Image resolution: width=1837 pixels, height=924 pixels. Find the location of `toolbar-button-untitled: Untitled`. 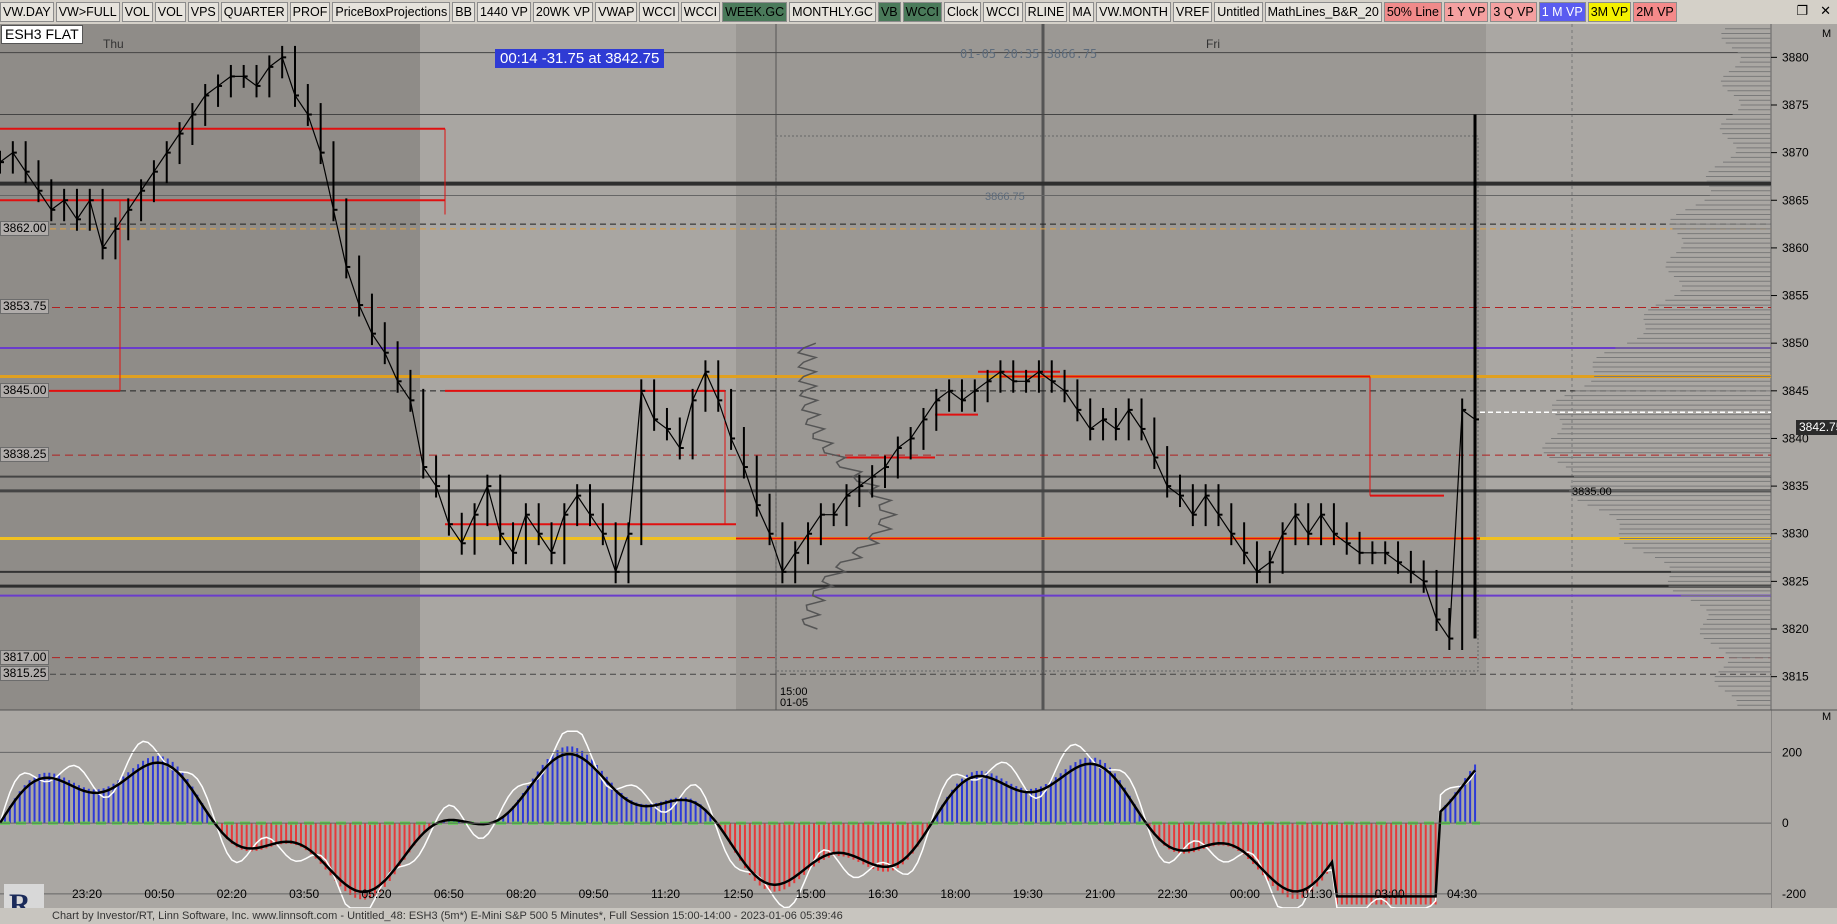

toolbar-button-untitled: Untitled is located at coordinates (1238, 12).